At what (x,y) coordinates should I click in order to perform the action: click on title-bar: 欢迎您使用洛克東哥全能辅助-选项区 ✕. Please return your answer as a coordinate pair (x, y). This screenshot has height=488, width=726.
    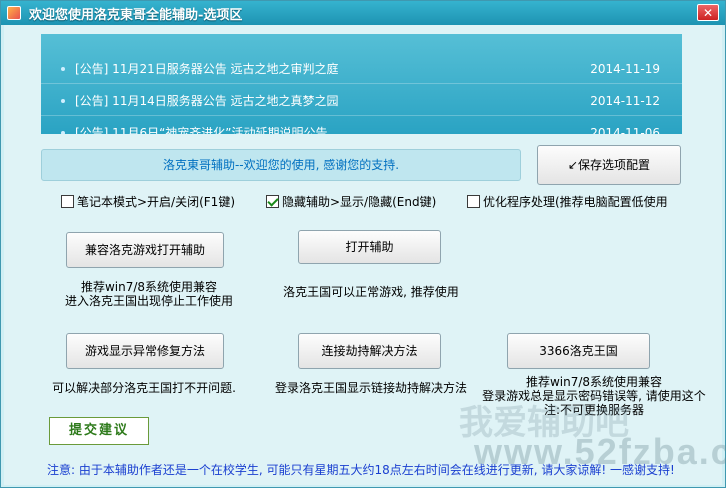
    Looking at the image, I should click on (363, 13).